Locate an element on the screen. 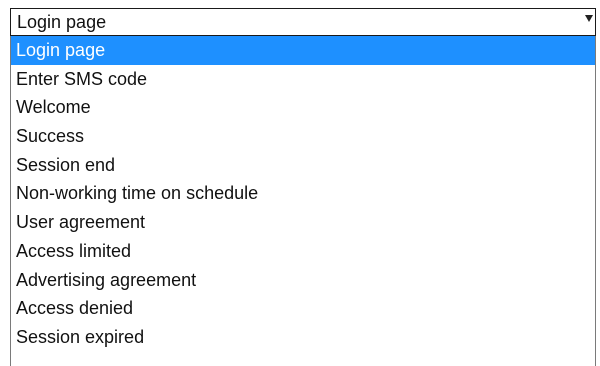 This screenshot has height=366, width=600. dropdown-option: Non-working time on schedule is located at coordinates (303, 193).